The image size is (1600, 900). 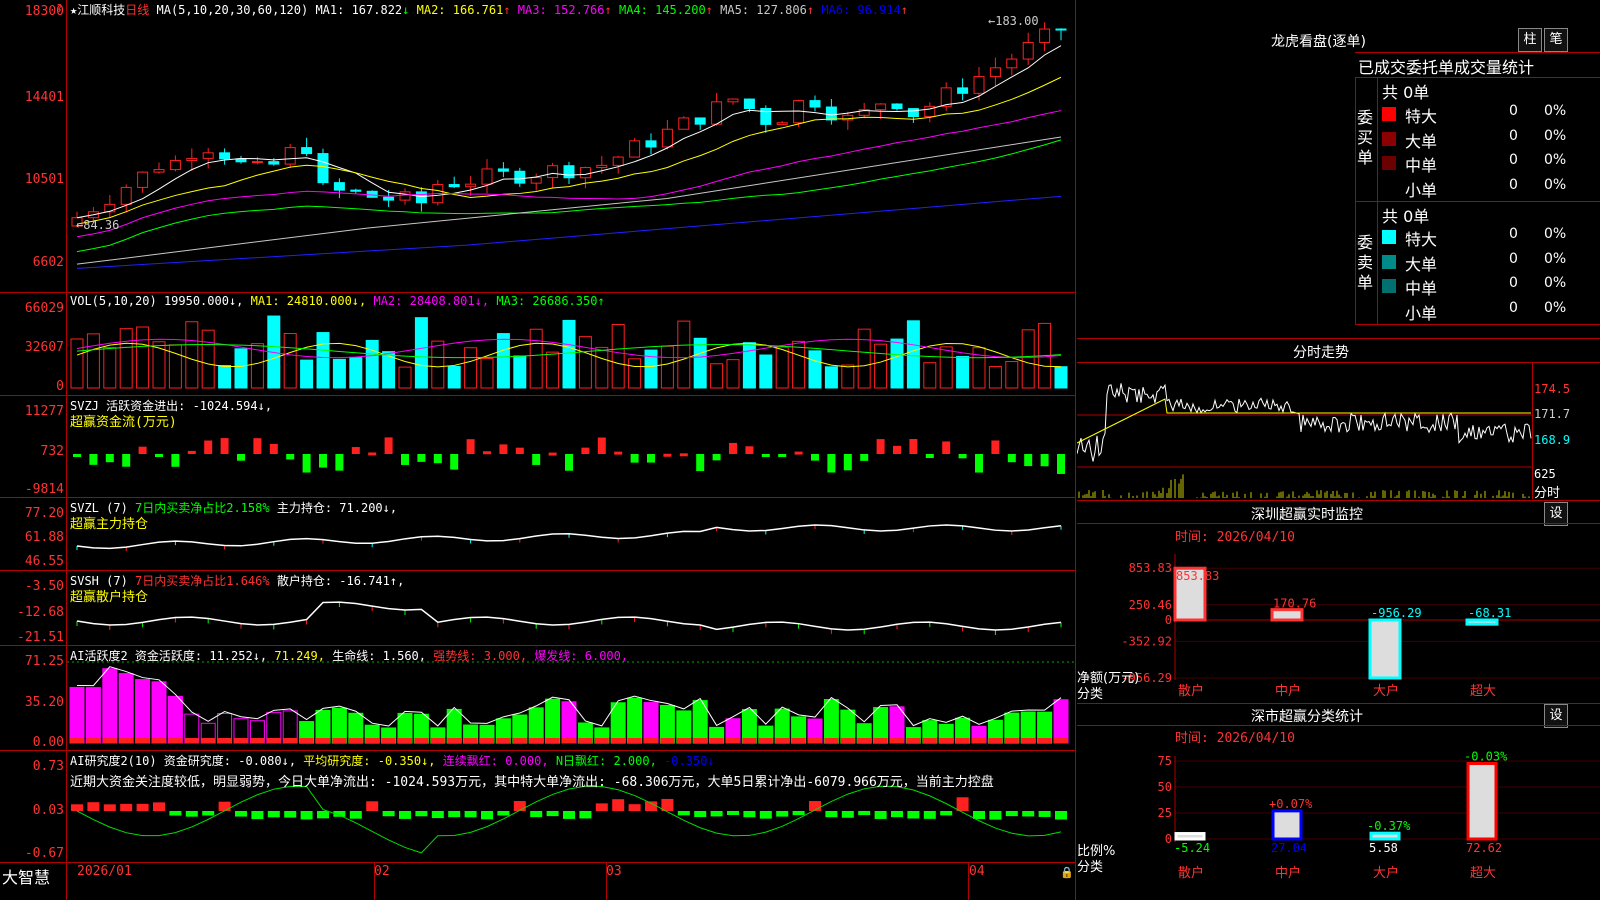 What do you see at coordinates (1555, 160) in the screenshot?
I see `order-pct: 0%` at bounding box center [1555, 160].